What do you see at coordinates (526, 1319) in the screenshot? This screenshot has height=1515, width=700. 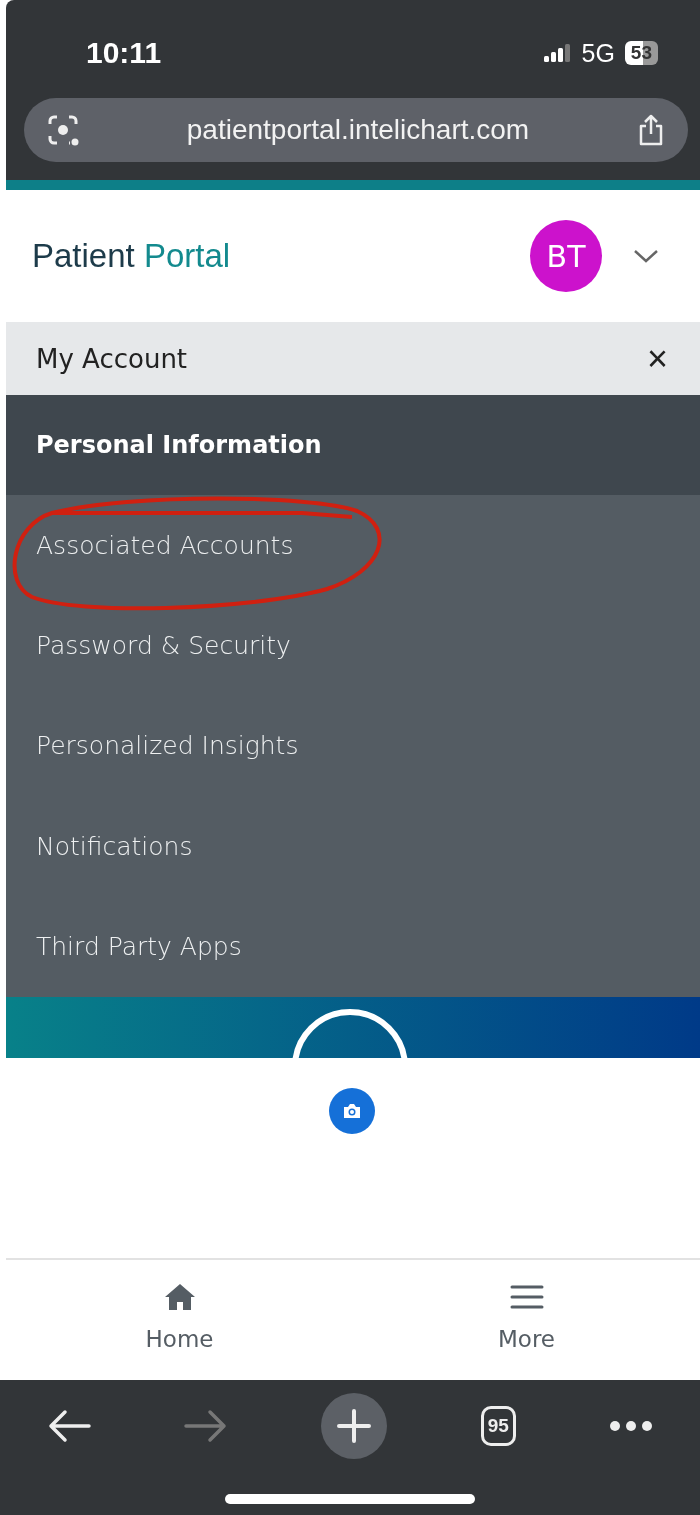 I see `nav-button: More` at bounding box center [526, 1319].